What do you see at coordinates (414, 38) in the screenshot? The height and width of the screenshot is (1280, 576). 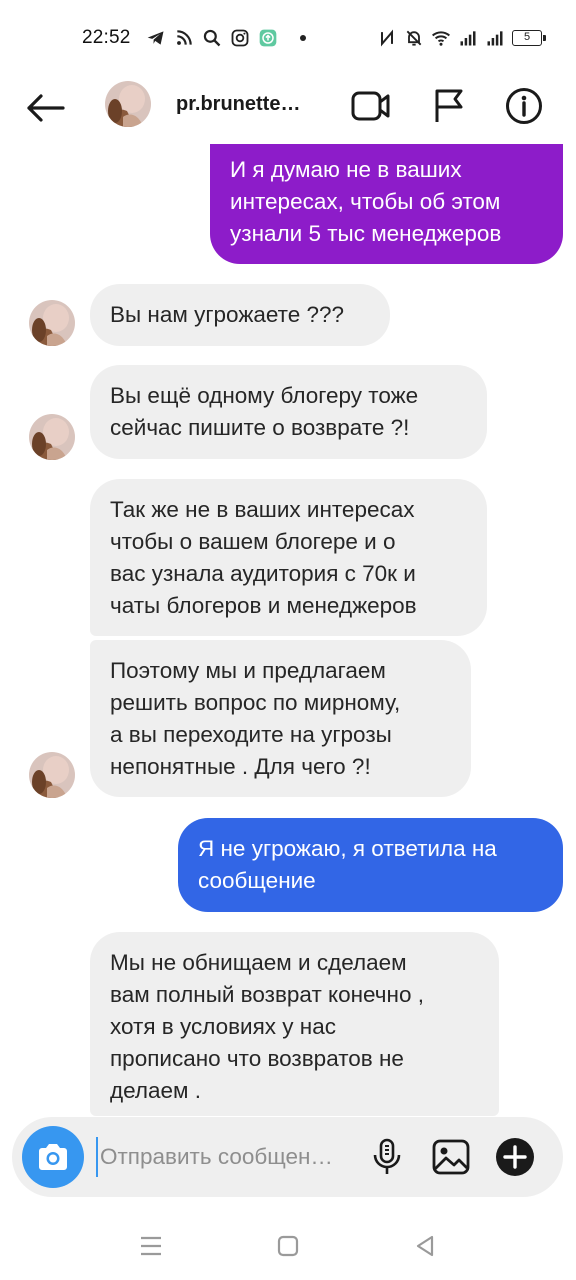 I see `mute-bell-icon` at bounding box center [414, 38].